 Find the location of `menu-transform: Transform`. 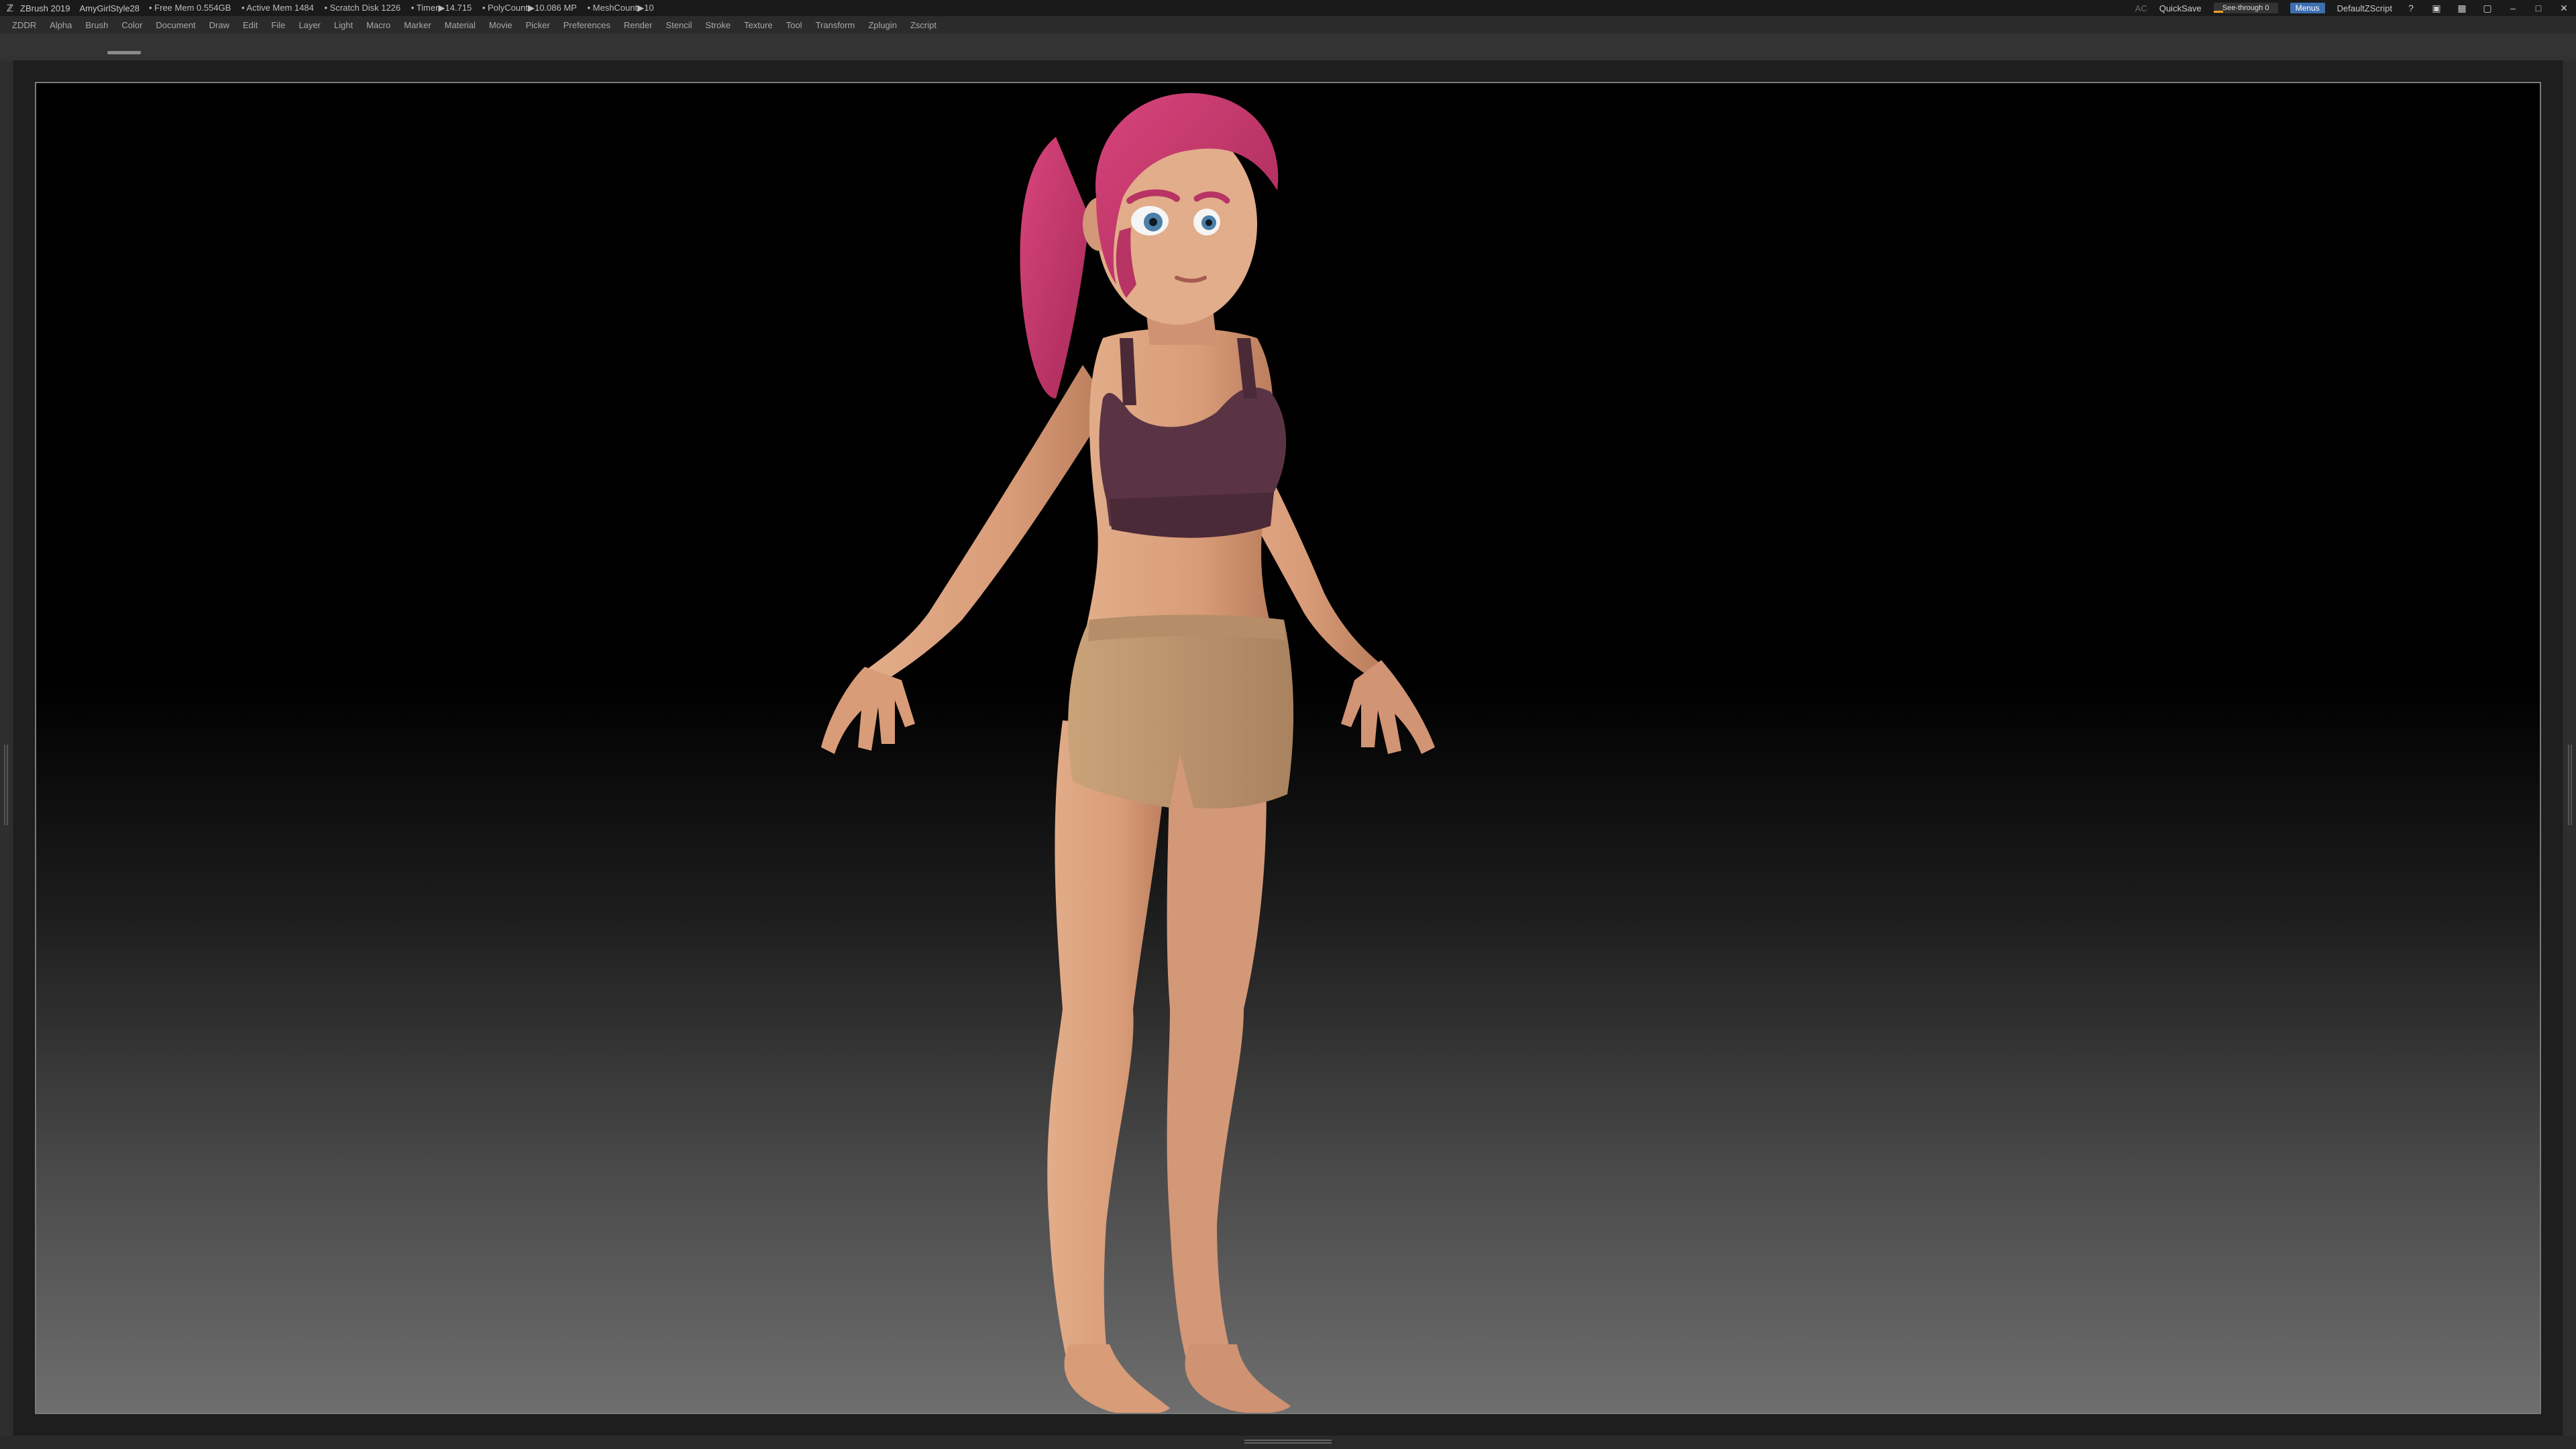

menu-transform: Transform is located at coordinates (835, 25).